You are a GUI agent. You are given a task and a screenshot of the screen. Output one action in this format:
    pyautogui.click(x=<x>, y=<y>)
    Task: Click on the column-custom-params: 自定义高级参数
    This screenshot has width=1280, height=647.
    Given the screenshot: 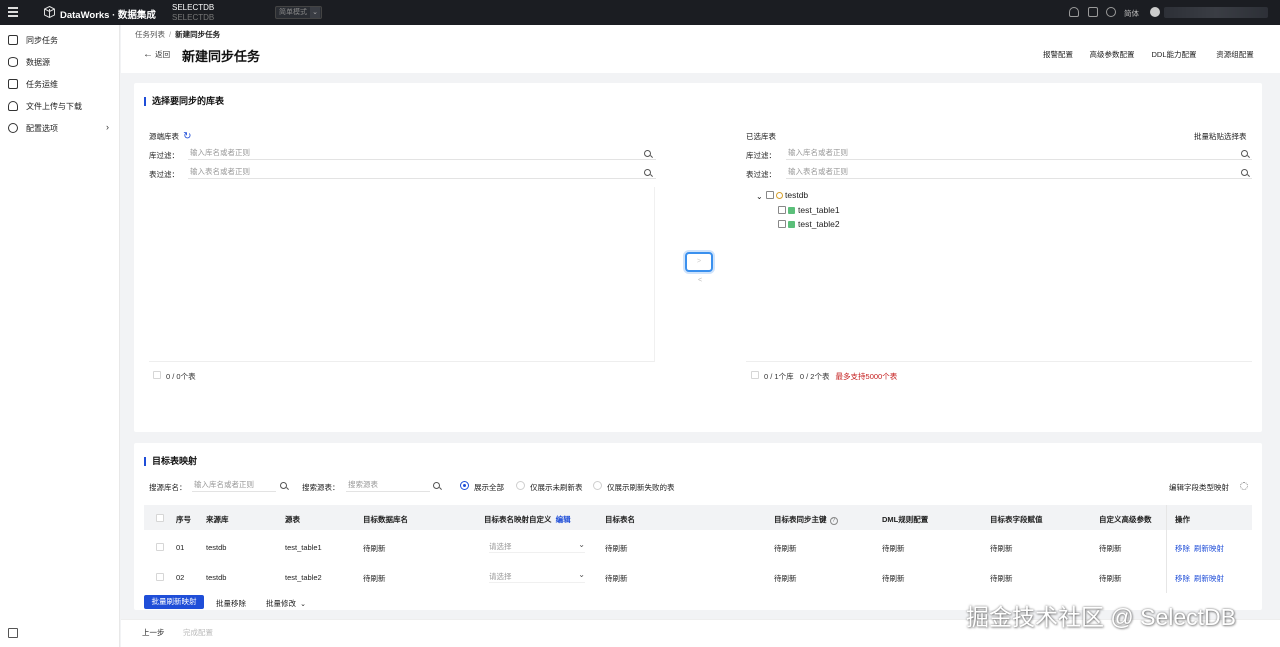 What is the action you would take?
    pyautogui.click(x=1125, y=519)
    